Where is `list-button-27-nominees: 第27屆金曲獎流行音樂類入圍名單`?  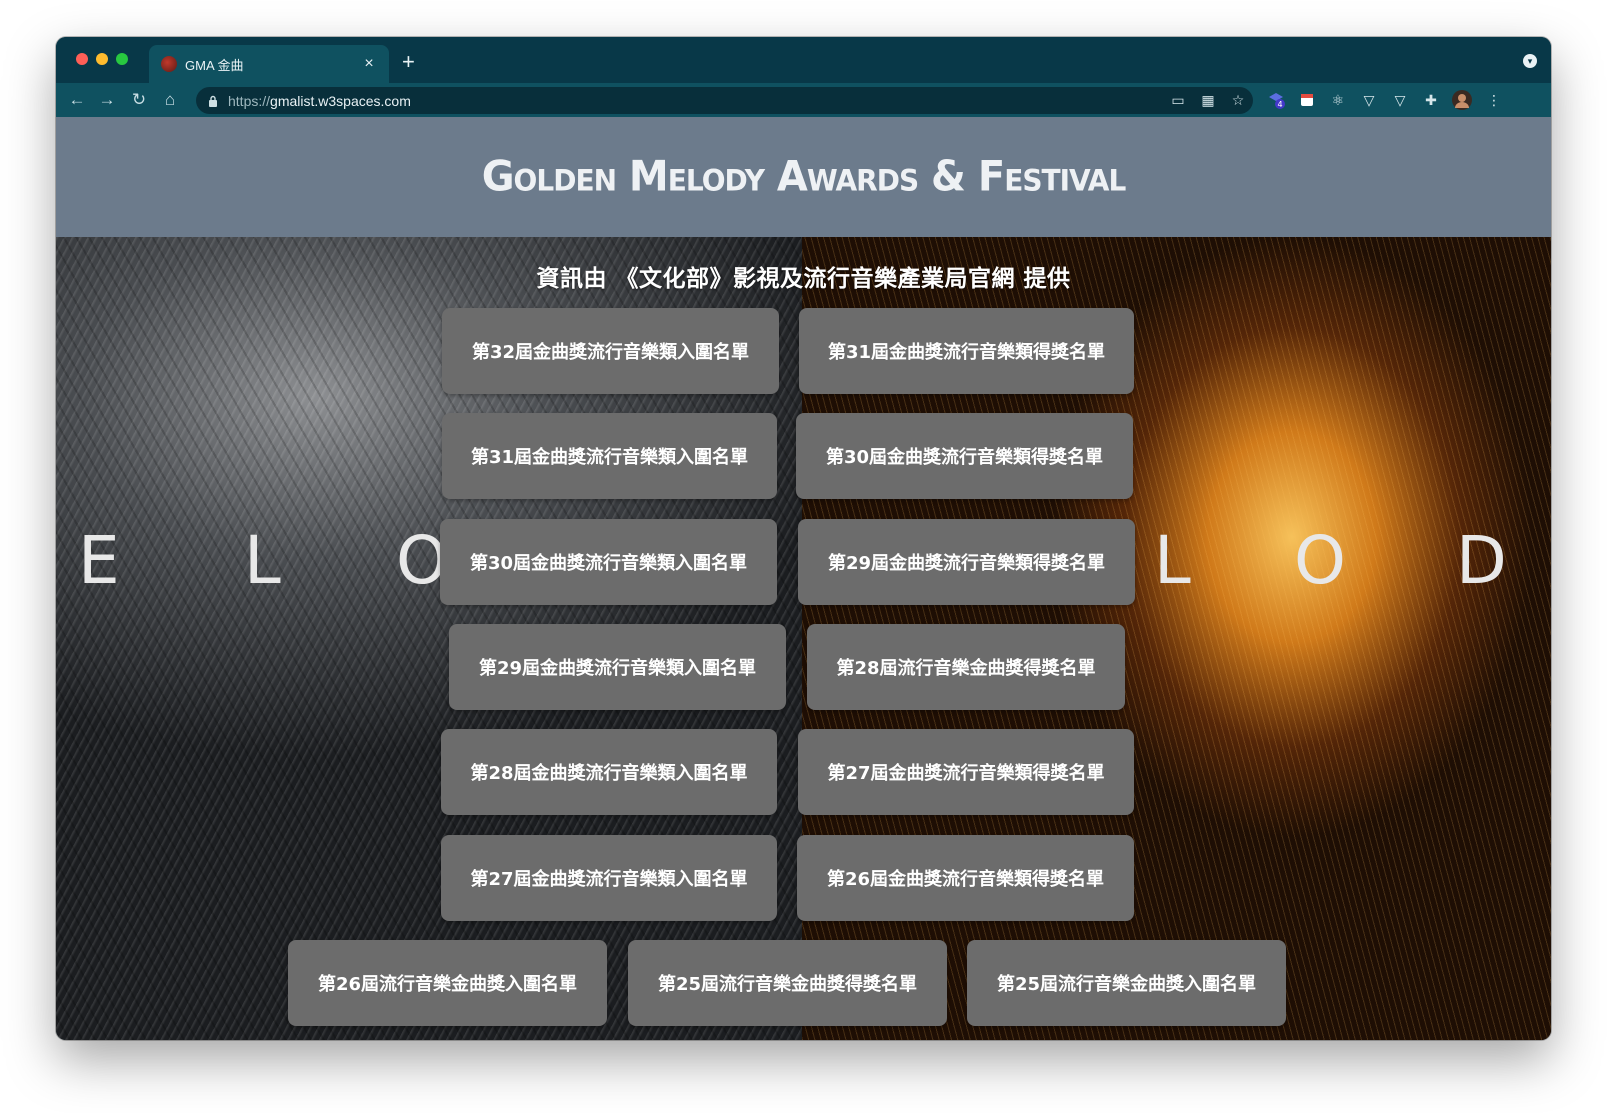
list-button-27-nominees: 第27屆金曲獎流行音樂類入圍名單 is located at coordinates (609, 878).